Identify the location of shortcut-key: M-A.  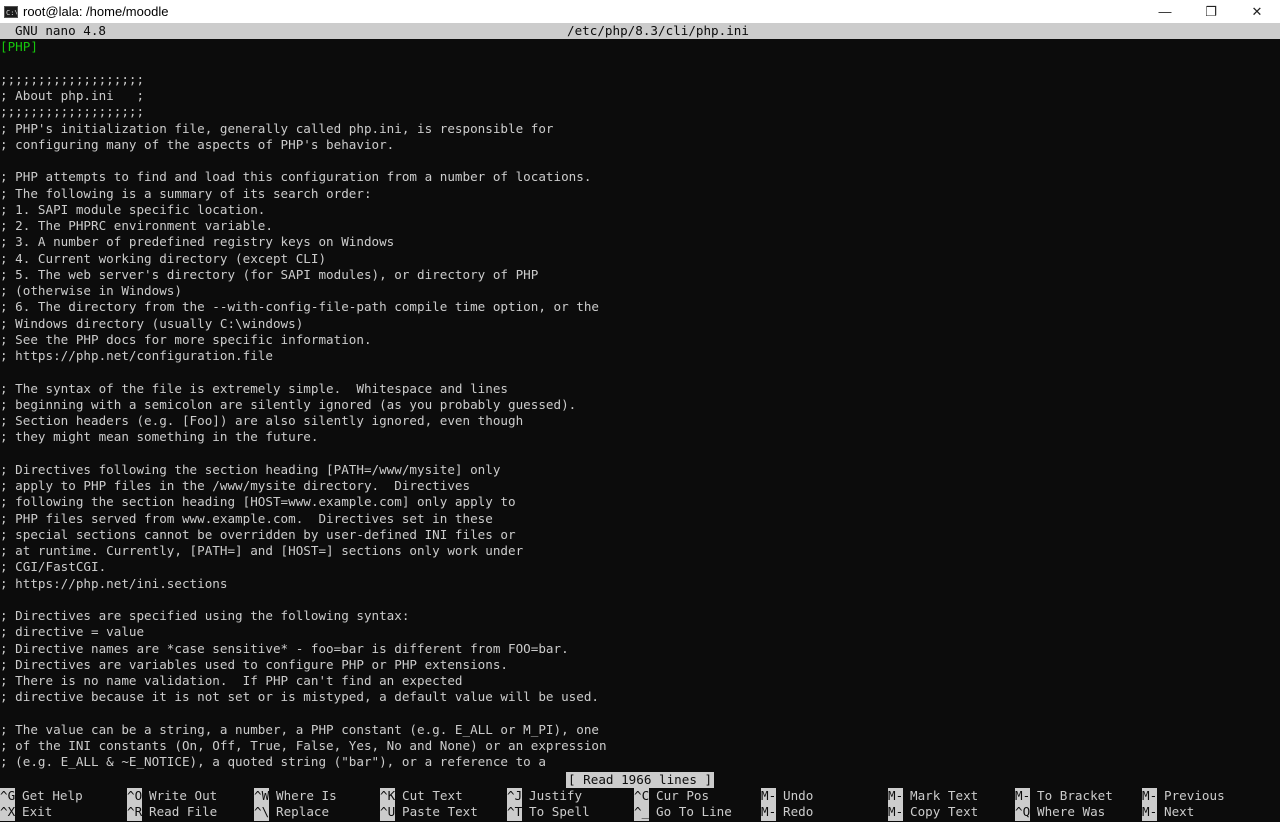
(895, 796).